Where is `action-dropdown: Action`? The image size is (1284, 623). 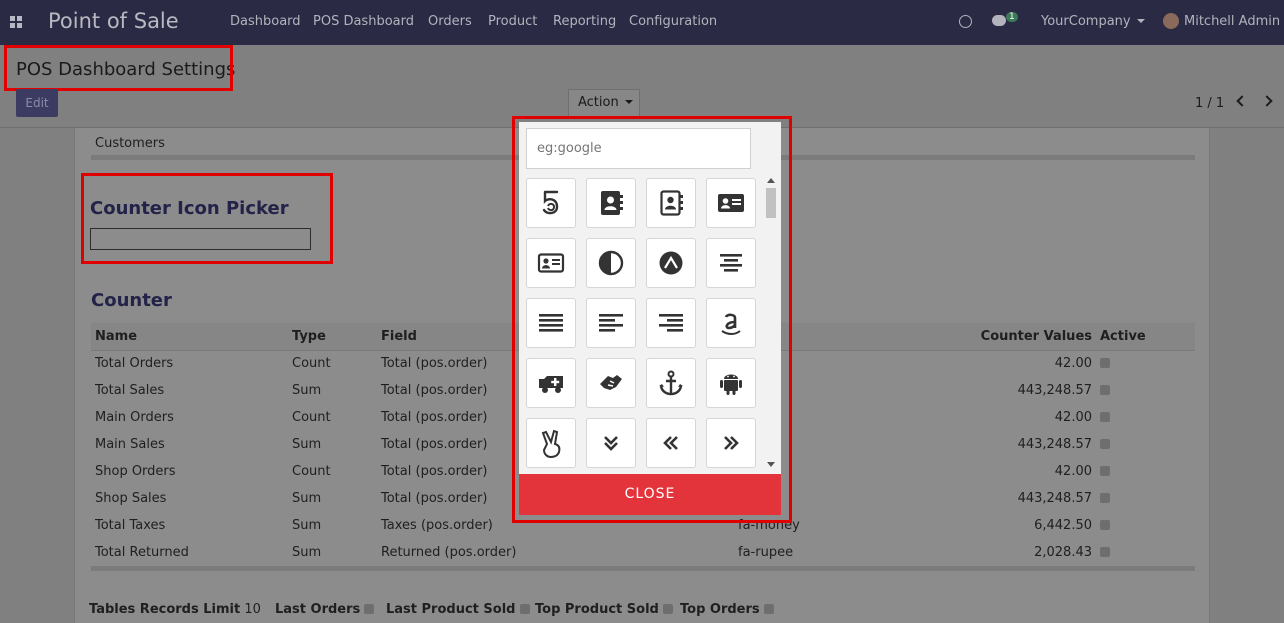 action-dropdown: Action is located at coordinates (604, 103).